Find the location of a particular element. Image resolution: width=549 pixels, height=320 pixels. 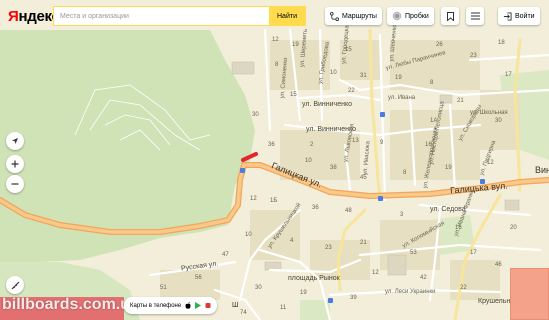

menu-icon is located at coordinates (475, 16).